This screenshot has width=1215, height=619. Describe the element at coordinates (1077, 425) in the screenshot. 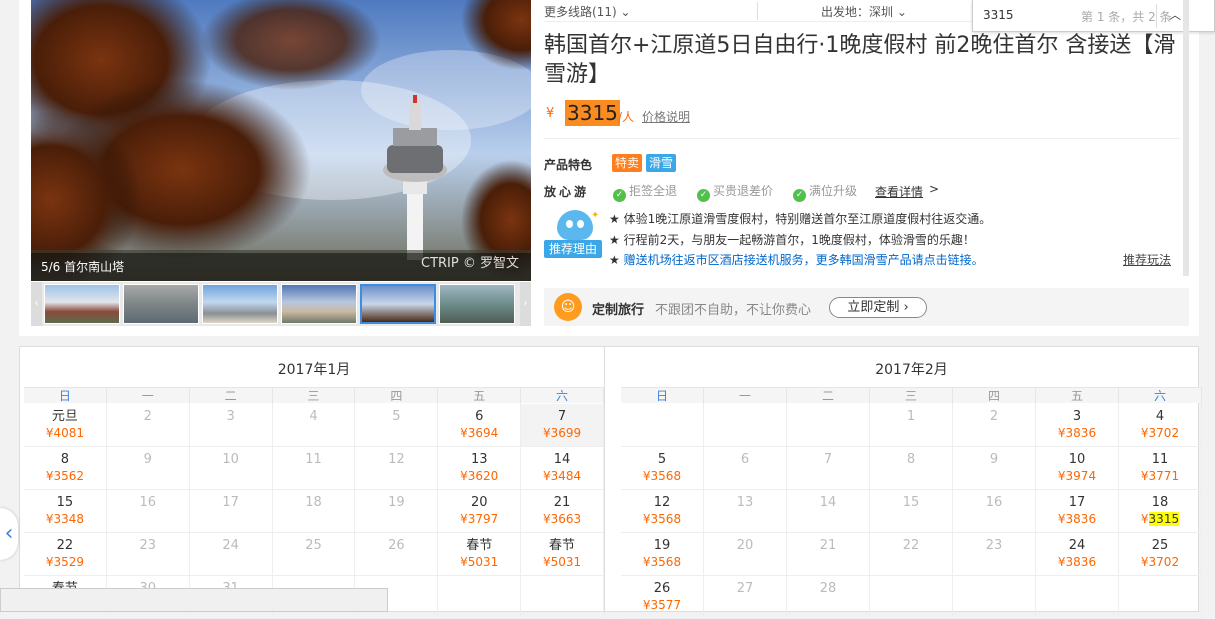

I see `calendar-day: 3 ¥3836` at that location.